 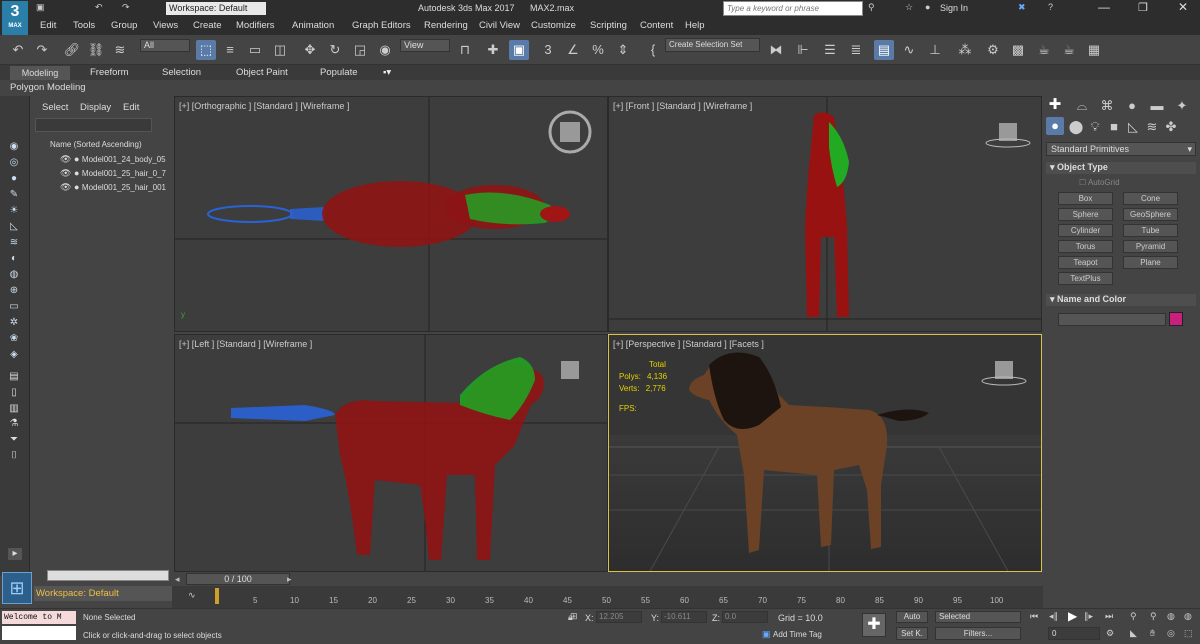 What do you see at coordinates (574, 616) in the screenshot?
I see `coord-mode-icon: ⊞` at bounding box center [574, 616].